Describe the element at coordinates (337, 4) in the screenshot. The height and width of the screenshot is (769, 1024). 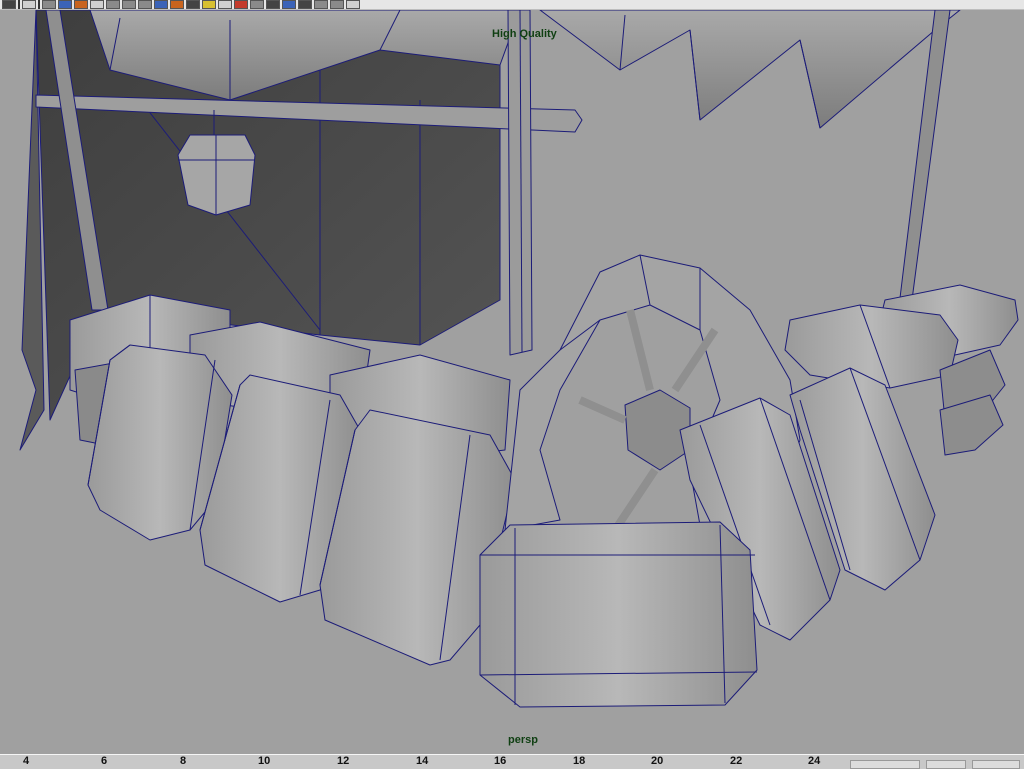
I see `node-icon` at that location.